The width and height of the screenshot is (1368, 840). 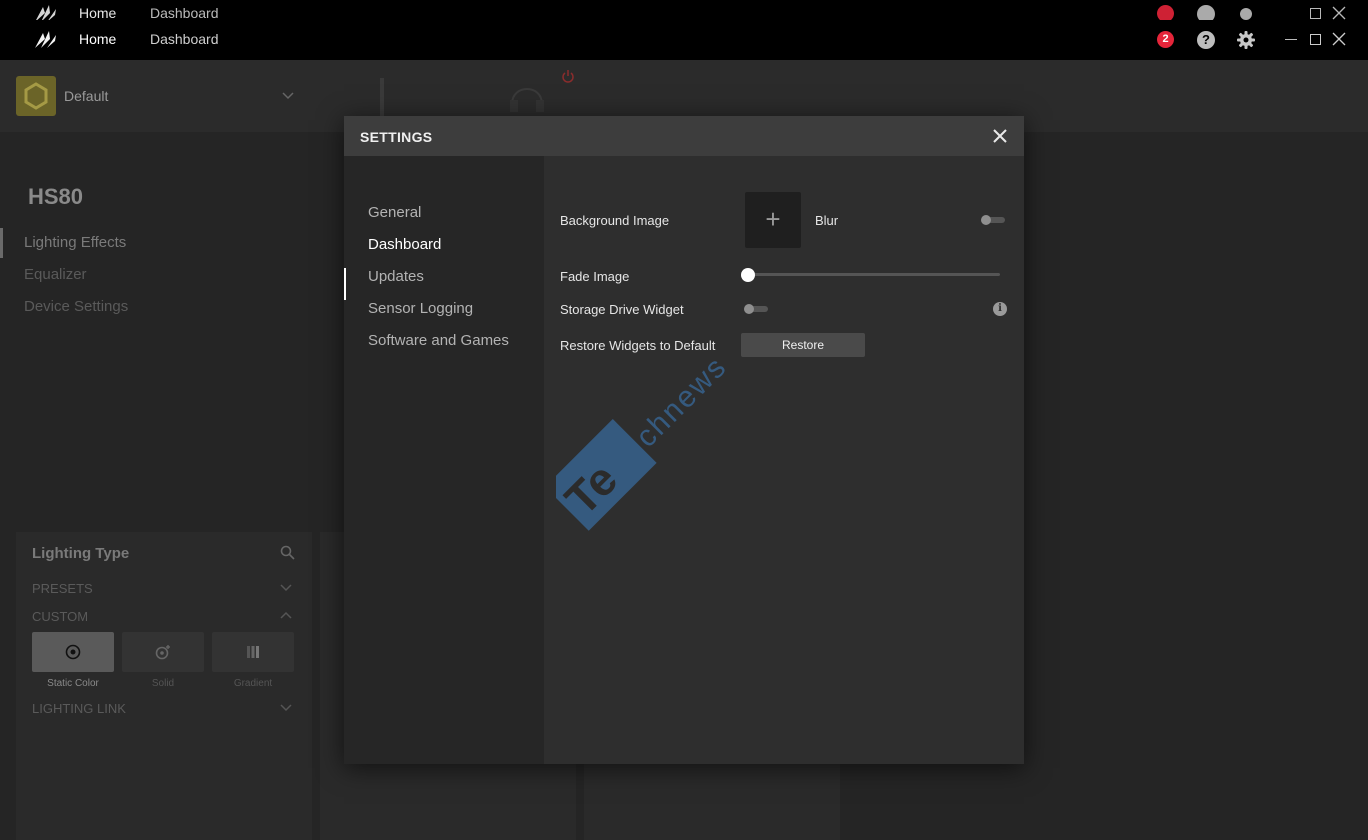 What do you see at coordinates (993, 220) in the screenshot?
I see `blur-toggle` at bounding box center [993, 220].